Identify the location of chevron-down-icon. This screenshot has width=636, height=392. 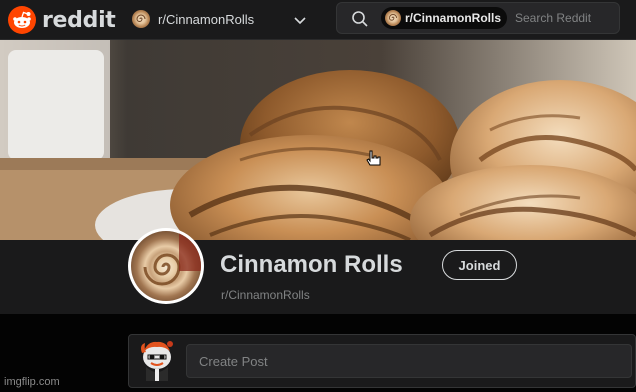
(300, 22).